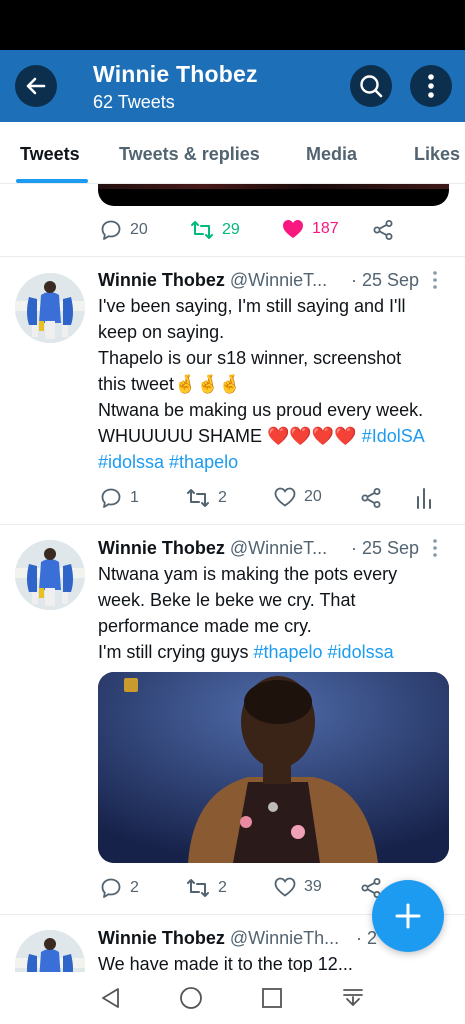 The image size is (465, 1024). I want to click on tab-media: Media, so click(331, 154).